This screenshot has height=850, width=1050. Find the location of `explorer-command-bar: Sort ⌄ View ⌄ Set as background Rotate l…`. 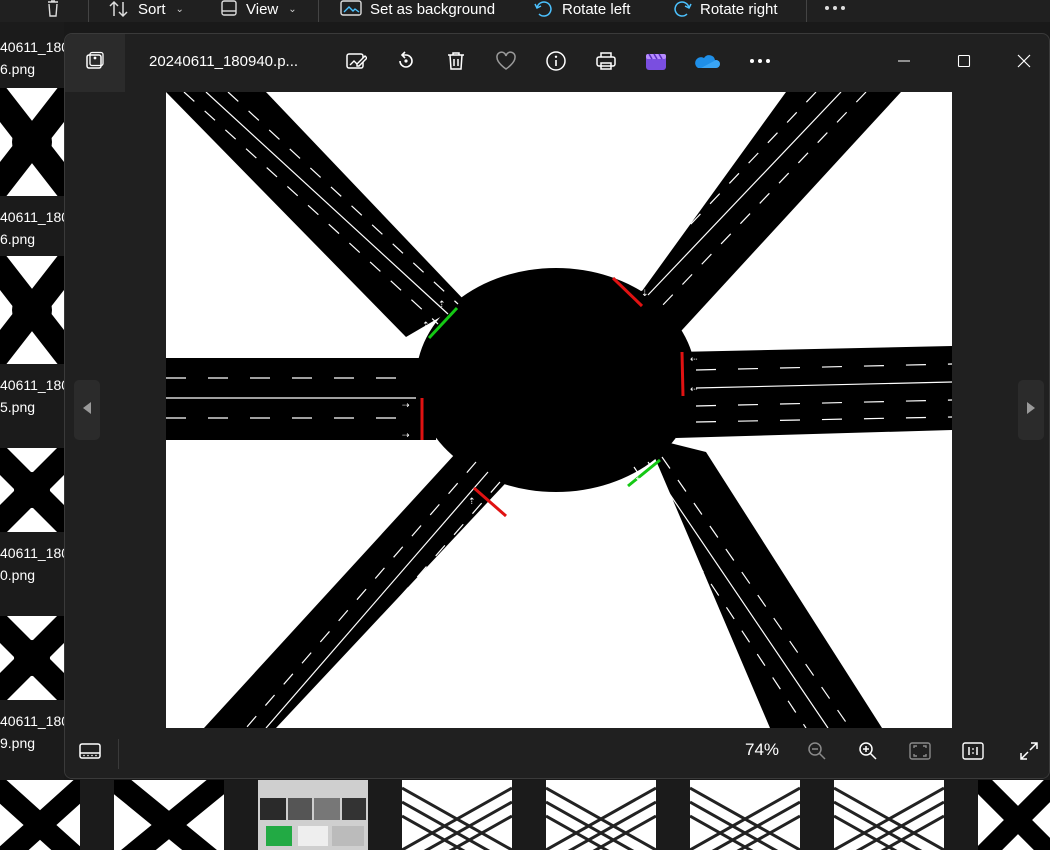

explorer-command-bar: Sort ⌄ View ⌄ Set as background Rotate l… is located at coordinates (525, 11).